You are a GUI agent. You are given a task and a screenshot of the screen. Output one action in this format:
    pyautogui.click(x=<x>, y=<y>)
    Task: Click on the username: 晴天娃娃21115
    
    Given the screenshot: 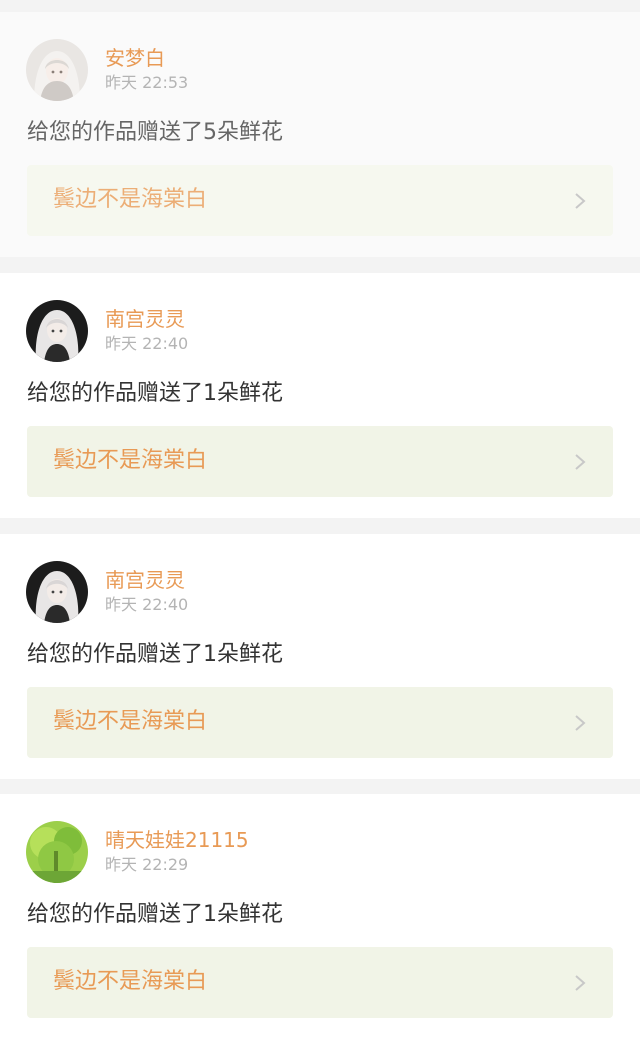 What is the action you would take?
    pyautogui.click(x=177, y=840)
    